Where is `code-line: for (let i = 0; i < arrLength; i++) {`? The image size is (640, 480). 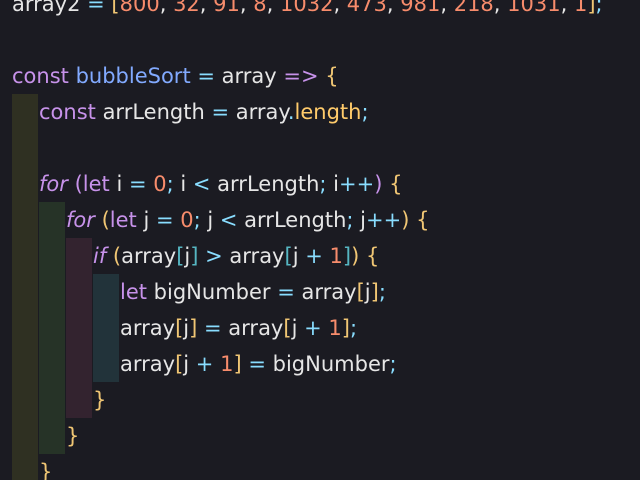 code-line: for (let i = 0; i < arrLength; i++) { is located at coordinates (220, 184).